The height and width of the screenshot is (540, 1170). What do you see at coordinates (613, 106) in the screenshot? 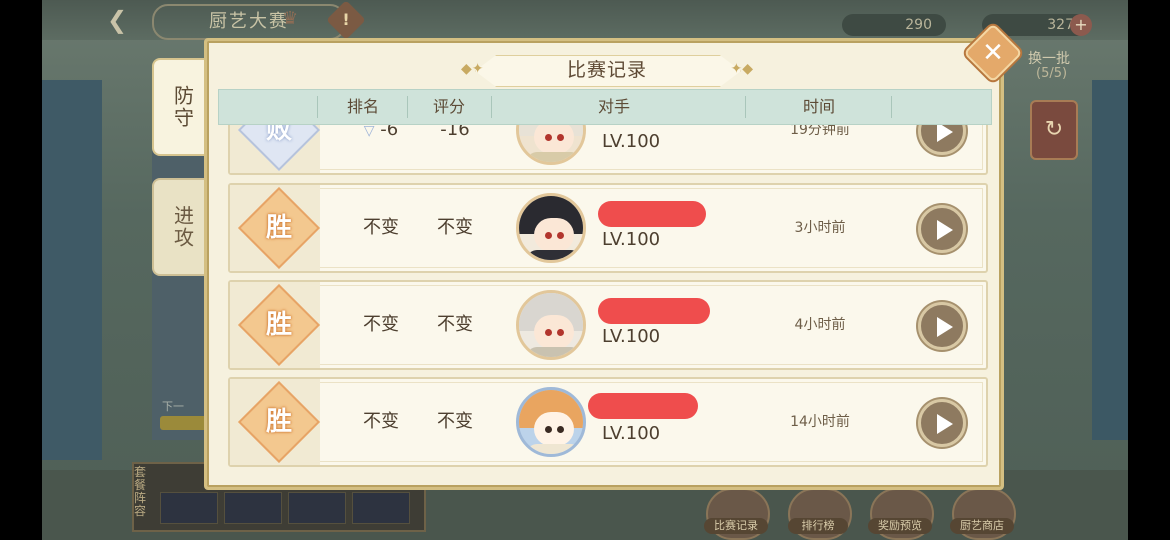
I see `column-opponent: 对手` at bounding box center [613, 106].